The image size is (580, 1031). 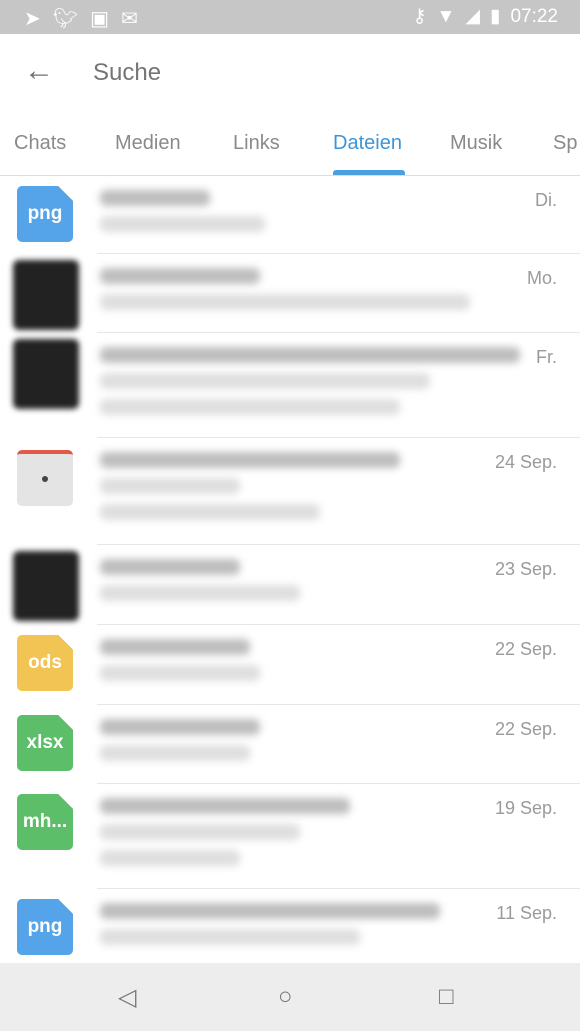 I want to click on navigation-bar: ◁ ○ □, so click(x=290, y=997).